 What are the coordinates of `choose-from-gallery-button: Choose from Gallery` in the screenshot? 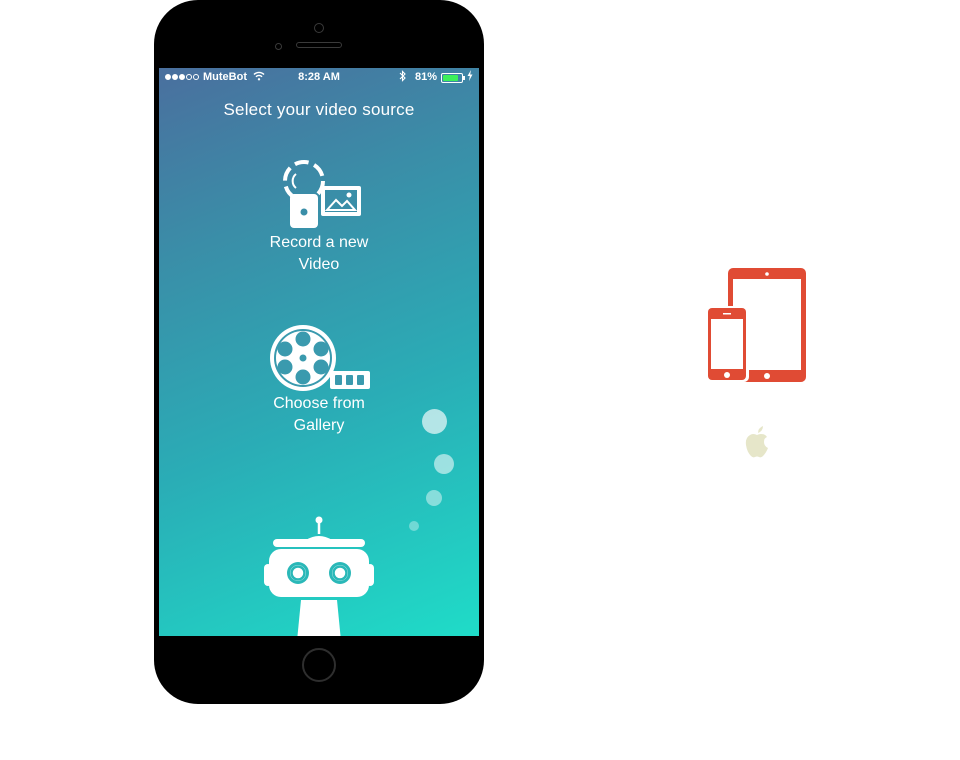 It's located at (319, 380).